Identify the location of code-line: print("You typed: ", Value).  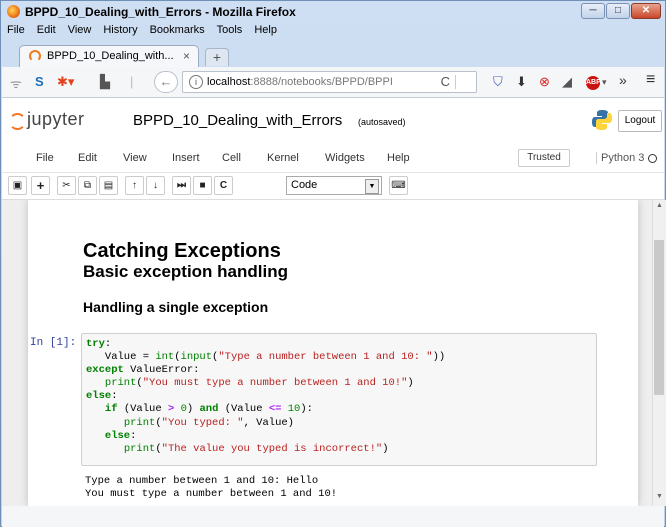
(208, 422).